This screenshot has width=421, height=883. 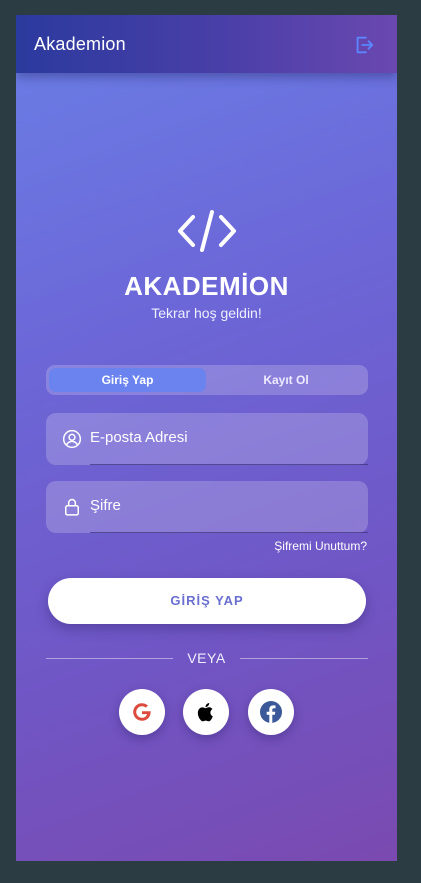 I want to click on password-field: Şifre, so click(x=207, y=507).